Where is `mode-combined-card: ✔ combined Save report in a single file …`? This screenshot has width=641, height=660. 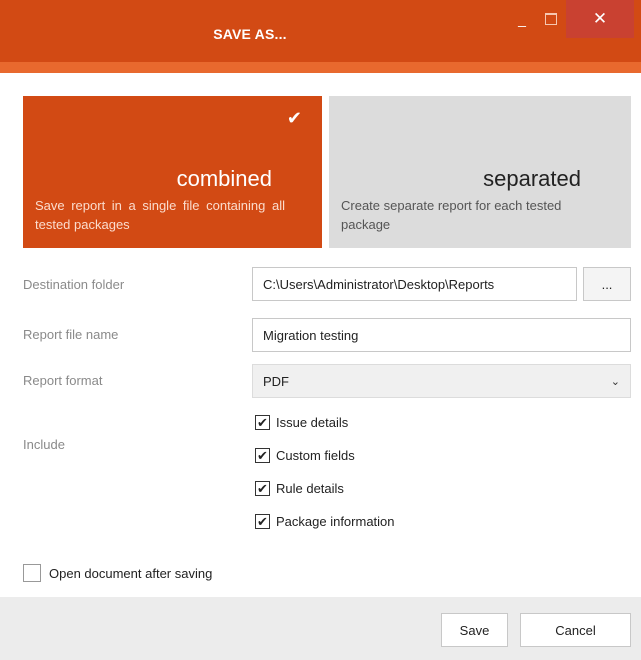 mode-combined-card: ✔ combined Save report in a single file … is located at coordinates (172, 172).